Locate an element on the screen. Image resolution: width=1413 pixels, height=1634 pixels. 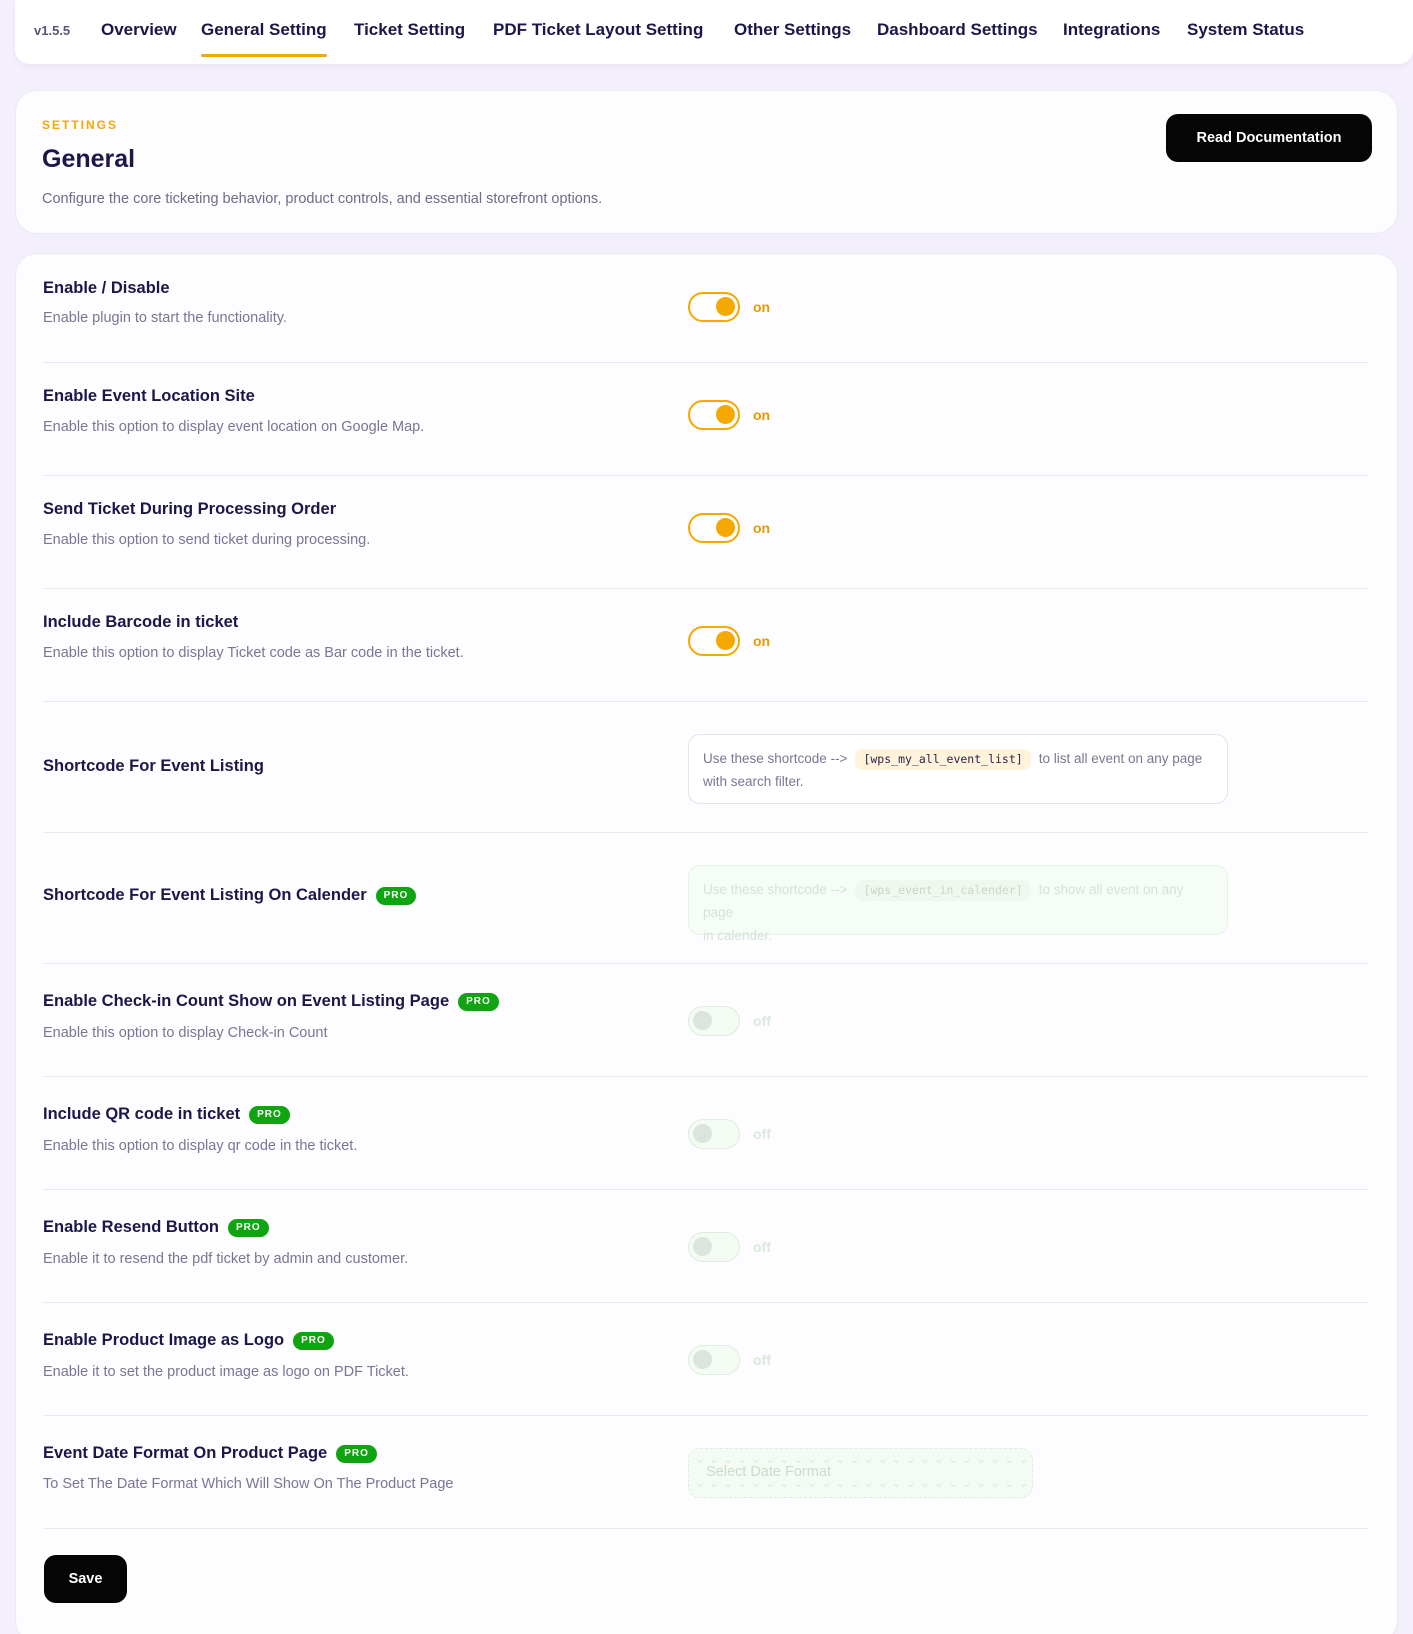
save-button: Save is located at coordinates (85, 1579).